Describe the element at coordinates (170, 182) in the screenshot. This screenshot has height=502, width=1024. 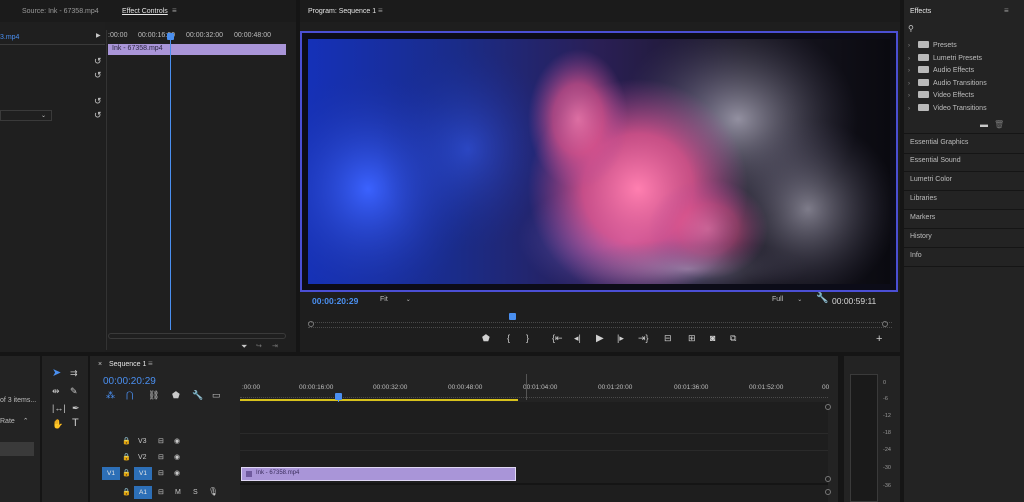
I see `ec-playhead` at that location.